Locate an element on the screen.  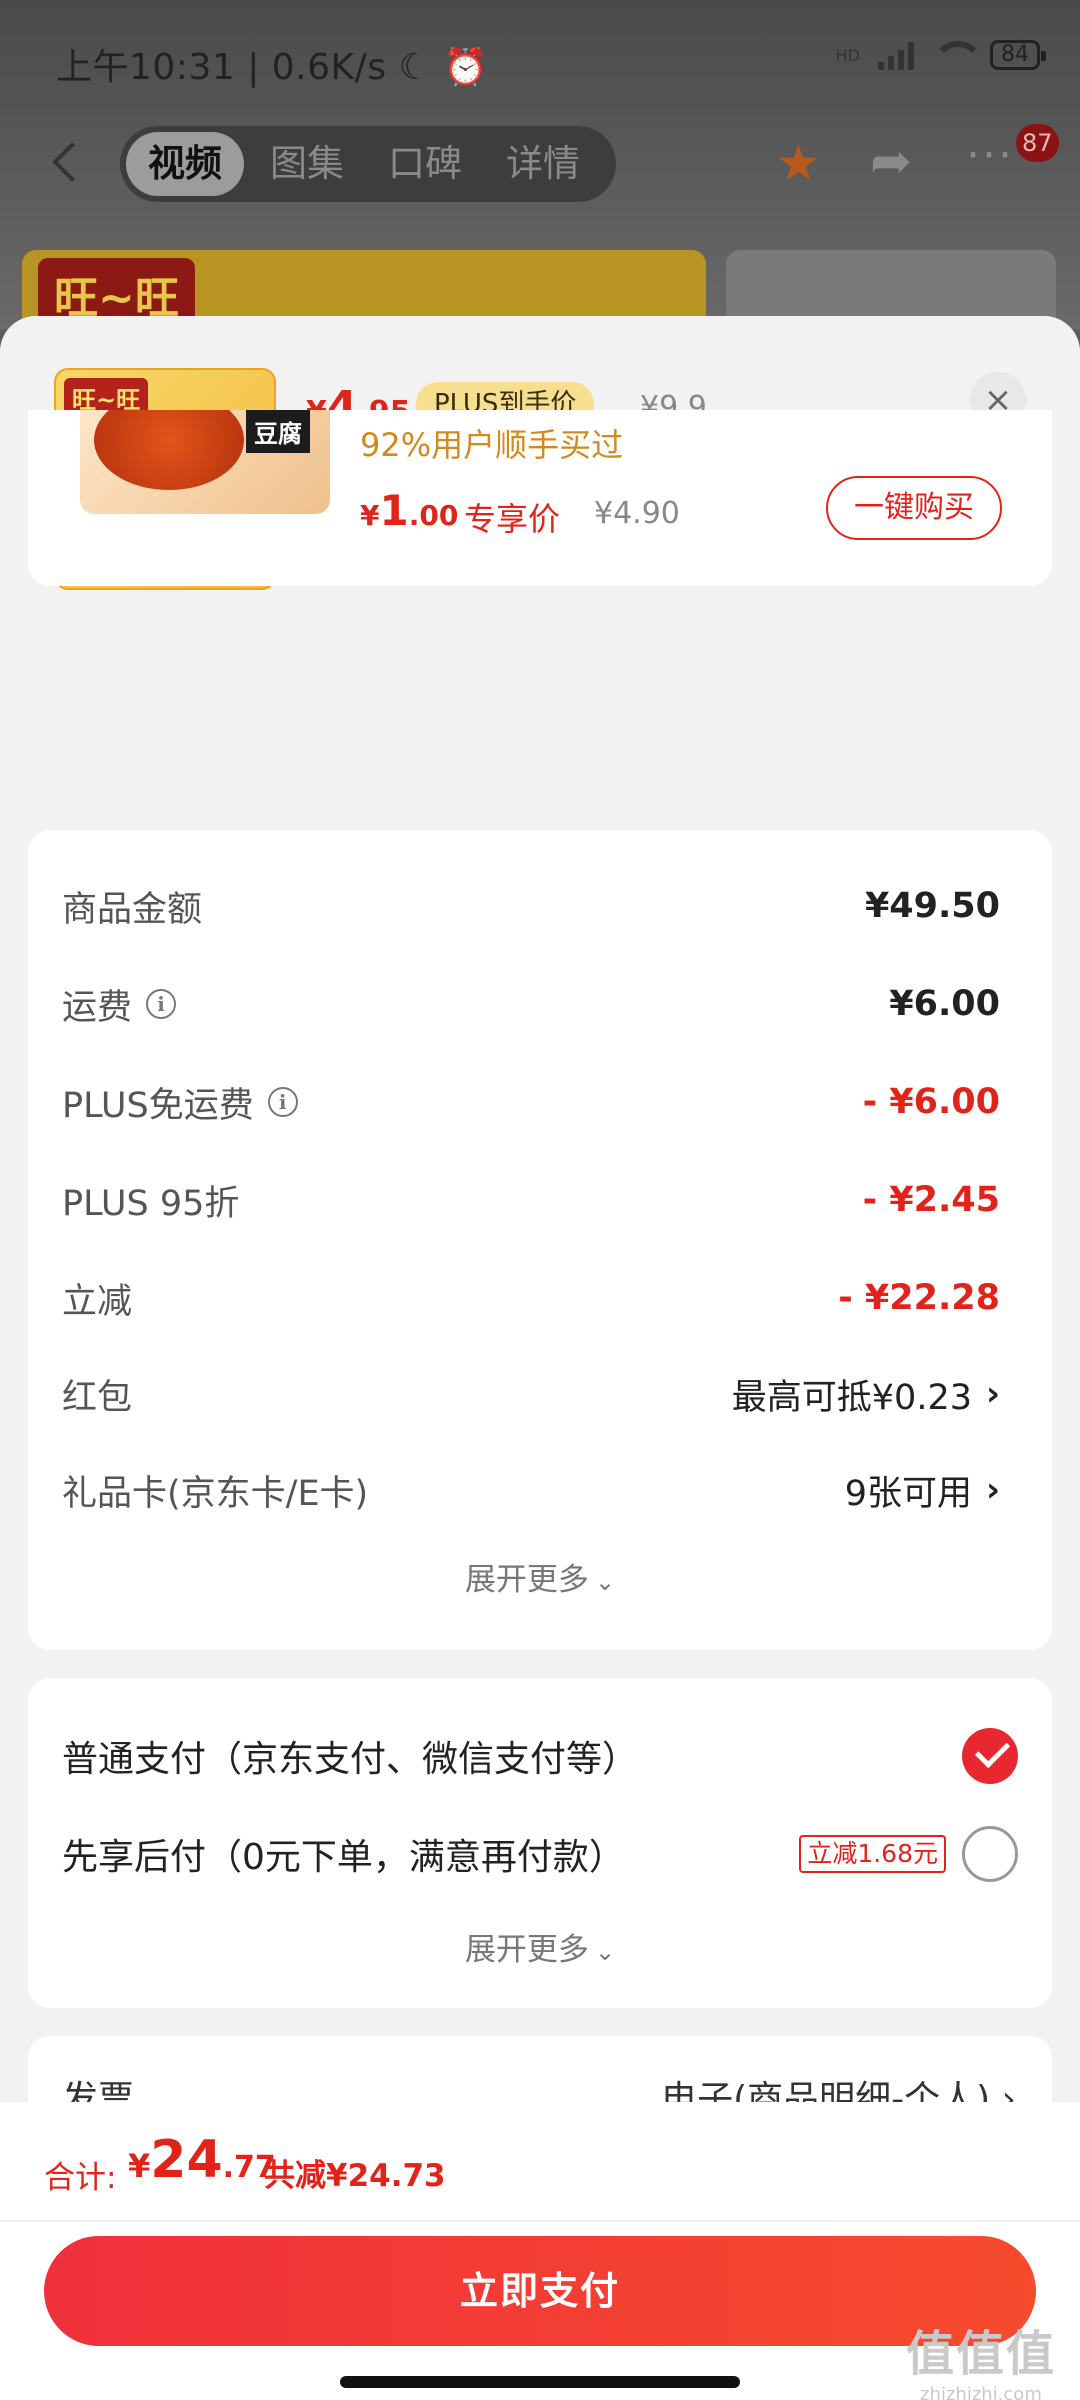
hd-label: HD is located at coordinates (847, 55).